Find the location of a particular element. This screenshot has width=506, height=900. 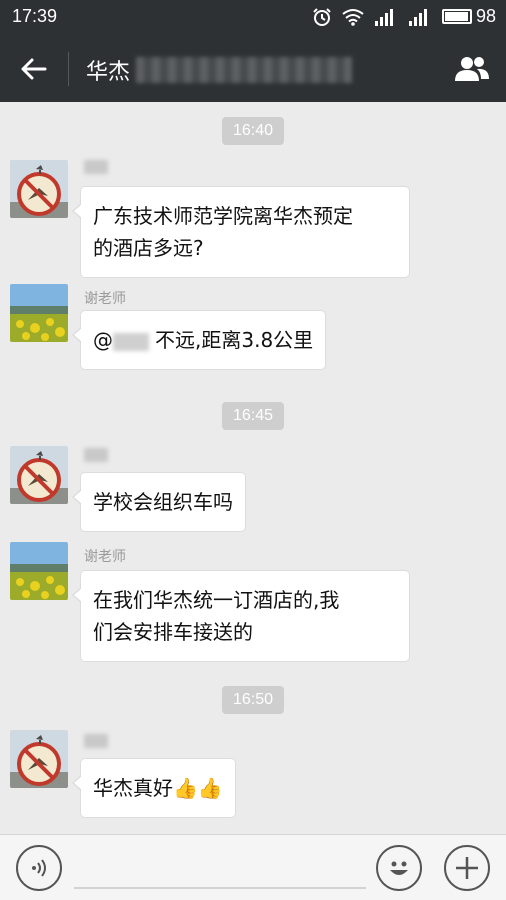

alarm-icon is located at coordinates (322, 16).